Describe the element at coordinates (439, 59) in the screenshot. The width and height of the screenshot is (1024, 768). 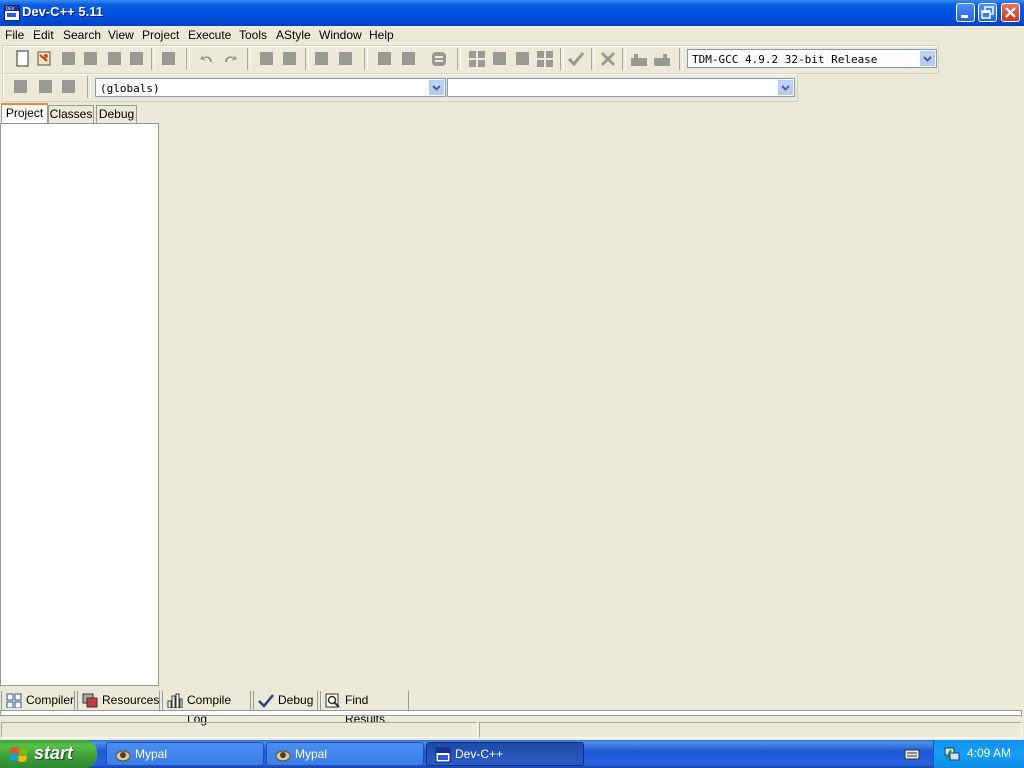
I see `project-options-icon` at that location.